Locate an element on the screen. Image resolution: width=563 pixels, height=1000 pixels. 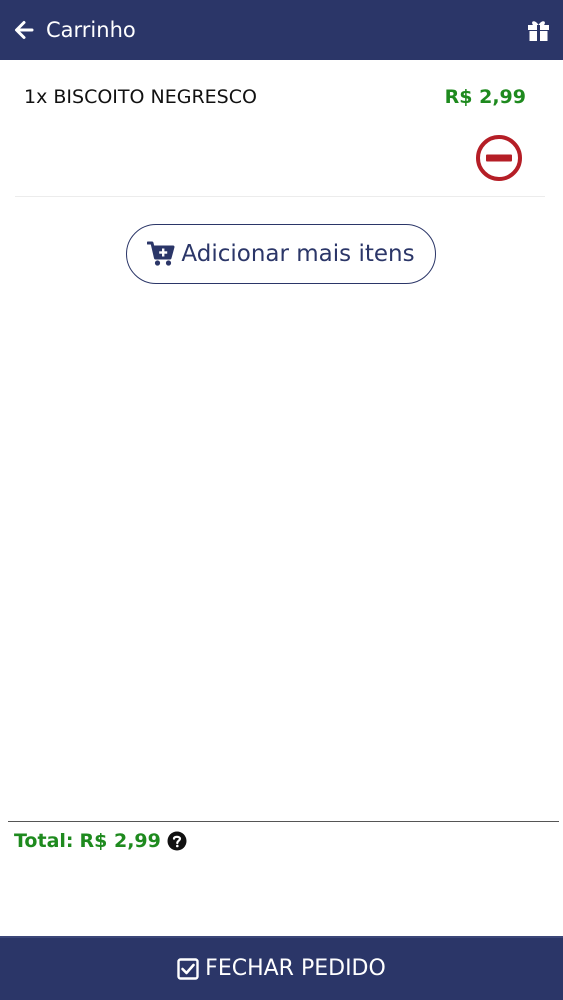
add-more-items-button: Adicionar mais itens is located at coordinates (281, 254).